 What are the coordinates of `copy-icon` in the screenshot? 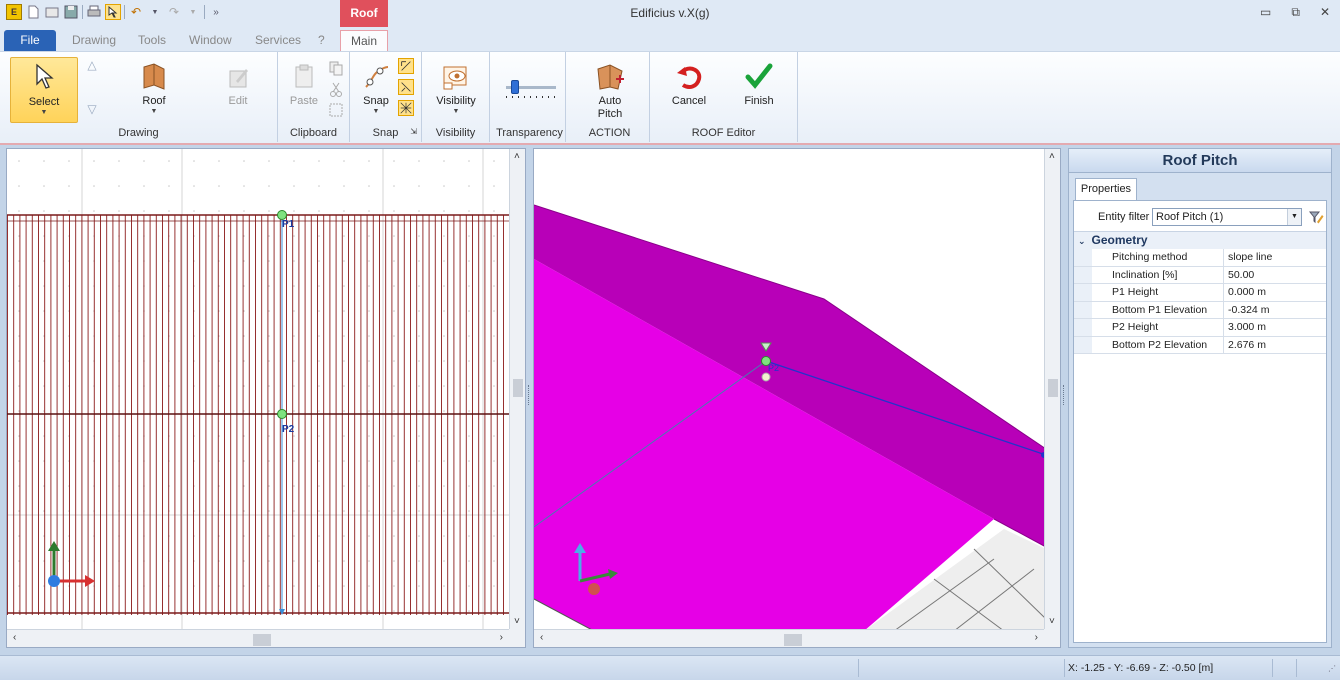 It's located at (336, 68).